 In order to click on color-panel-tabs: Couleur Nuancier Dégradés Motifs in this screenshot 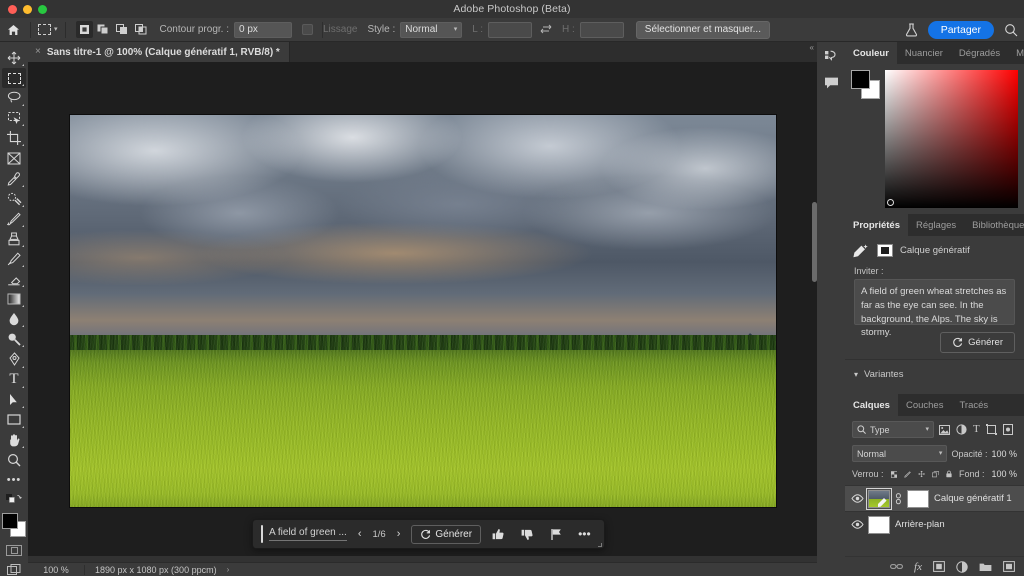, I will do `click(934, 53)`.